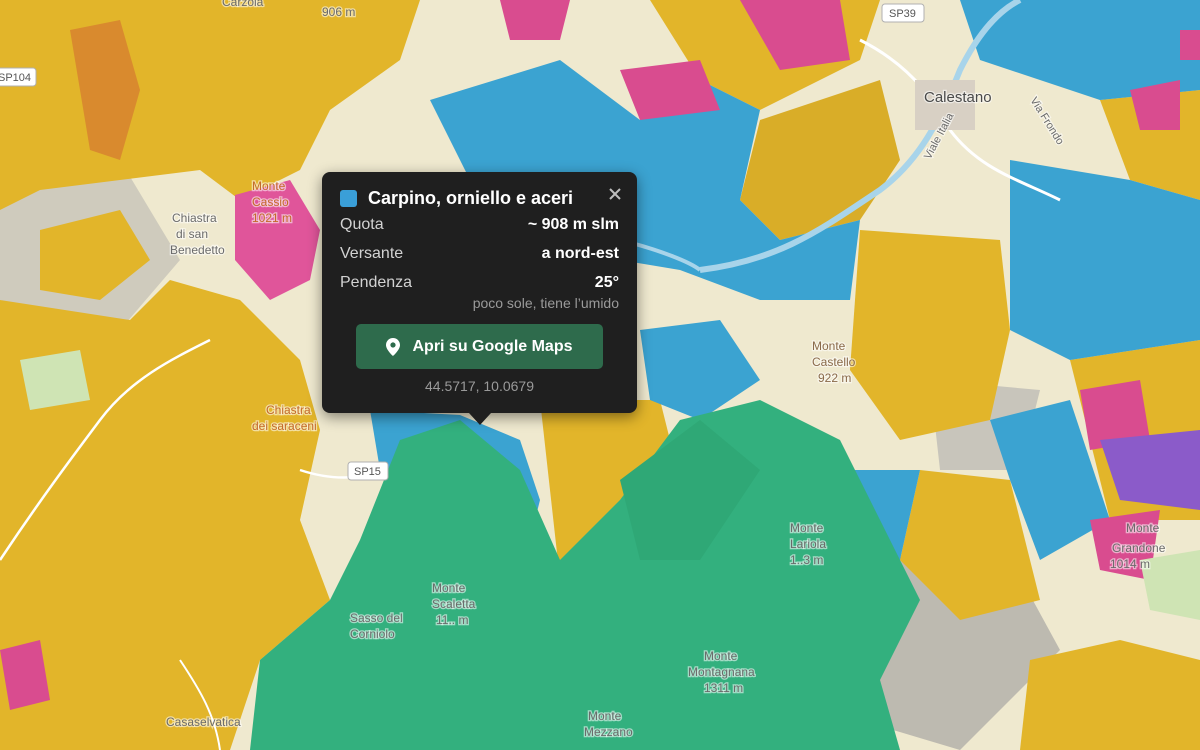 The image size is (1200, 750). I want to click on close-button, so click(615, 194).